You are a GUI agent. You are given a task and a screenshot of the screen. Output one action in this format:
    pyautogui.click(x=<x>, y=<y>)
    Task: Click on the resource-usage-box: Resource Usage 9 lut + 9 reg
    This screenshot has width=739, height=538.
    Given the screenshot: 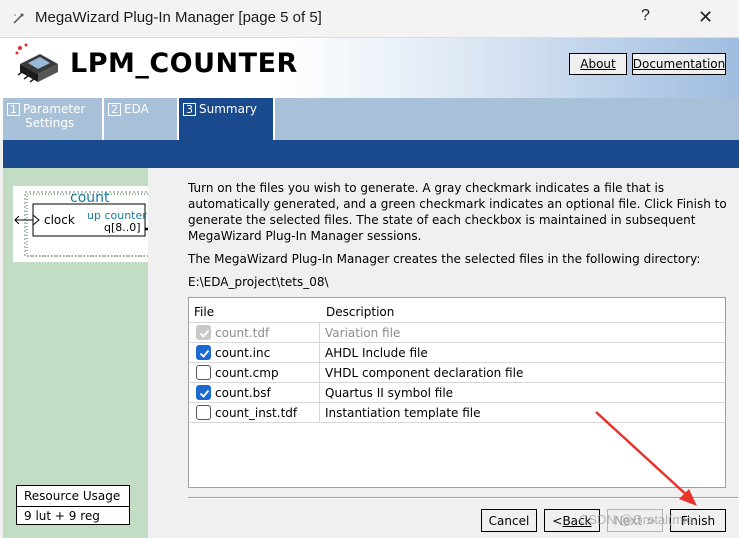 What is the action you would take?
    pyautogui.click(x=73, y=505)
    